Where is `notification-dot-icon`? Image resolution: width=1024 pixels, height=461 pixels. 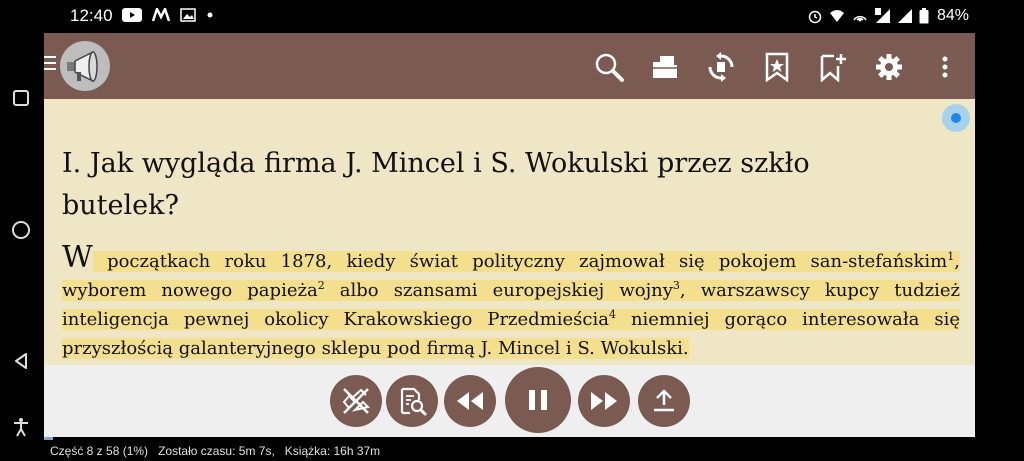 notification-dot-icon is located at coordinates (210, 15).